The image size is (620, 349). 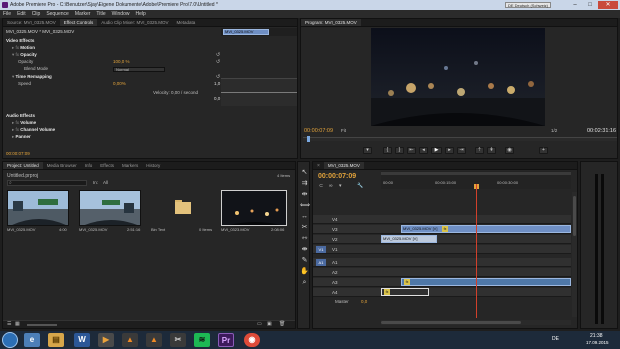 I want to click on track-select-tool-icon: ⇉, so click(x=304, y=183).